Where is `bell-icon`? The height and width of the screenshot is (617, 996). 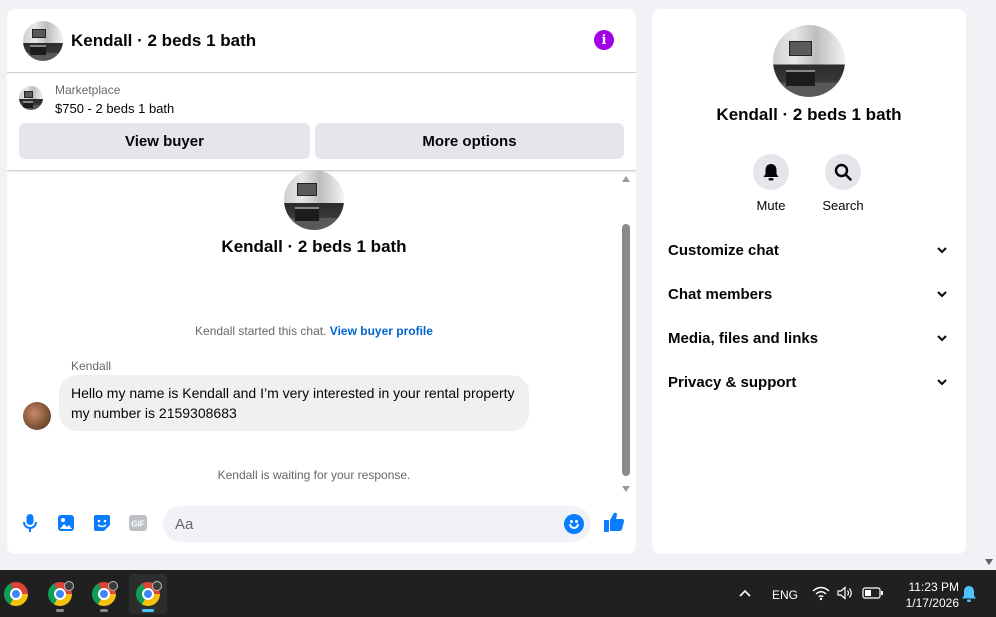 bell-icon is located at coordinates (771, 172).